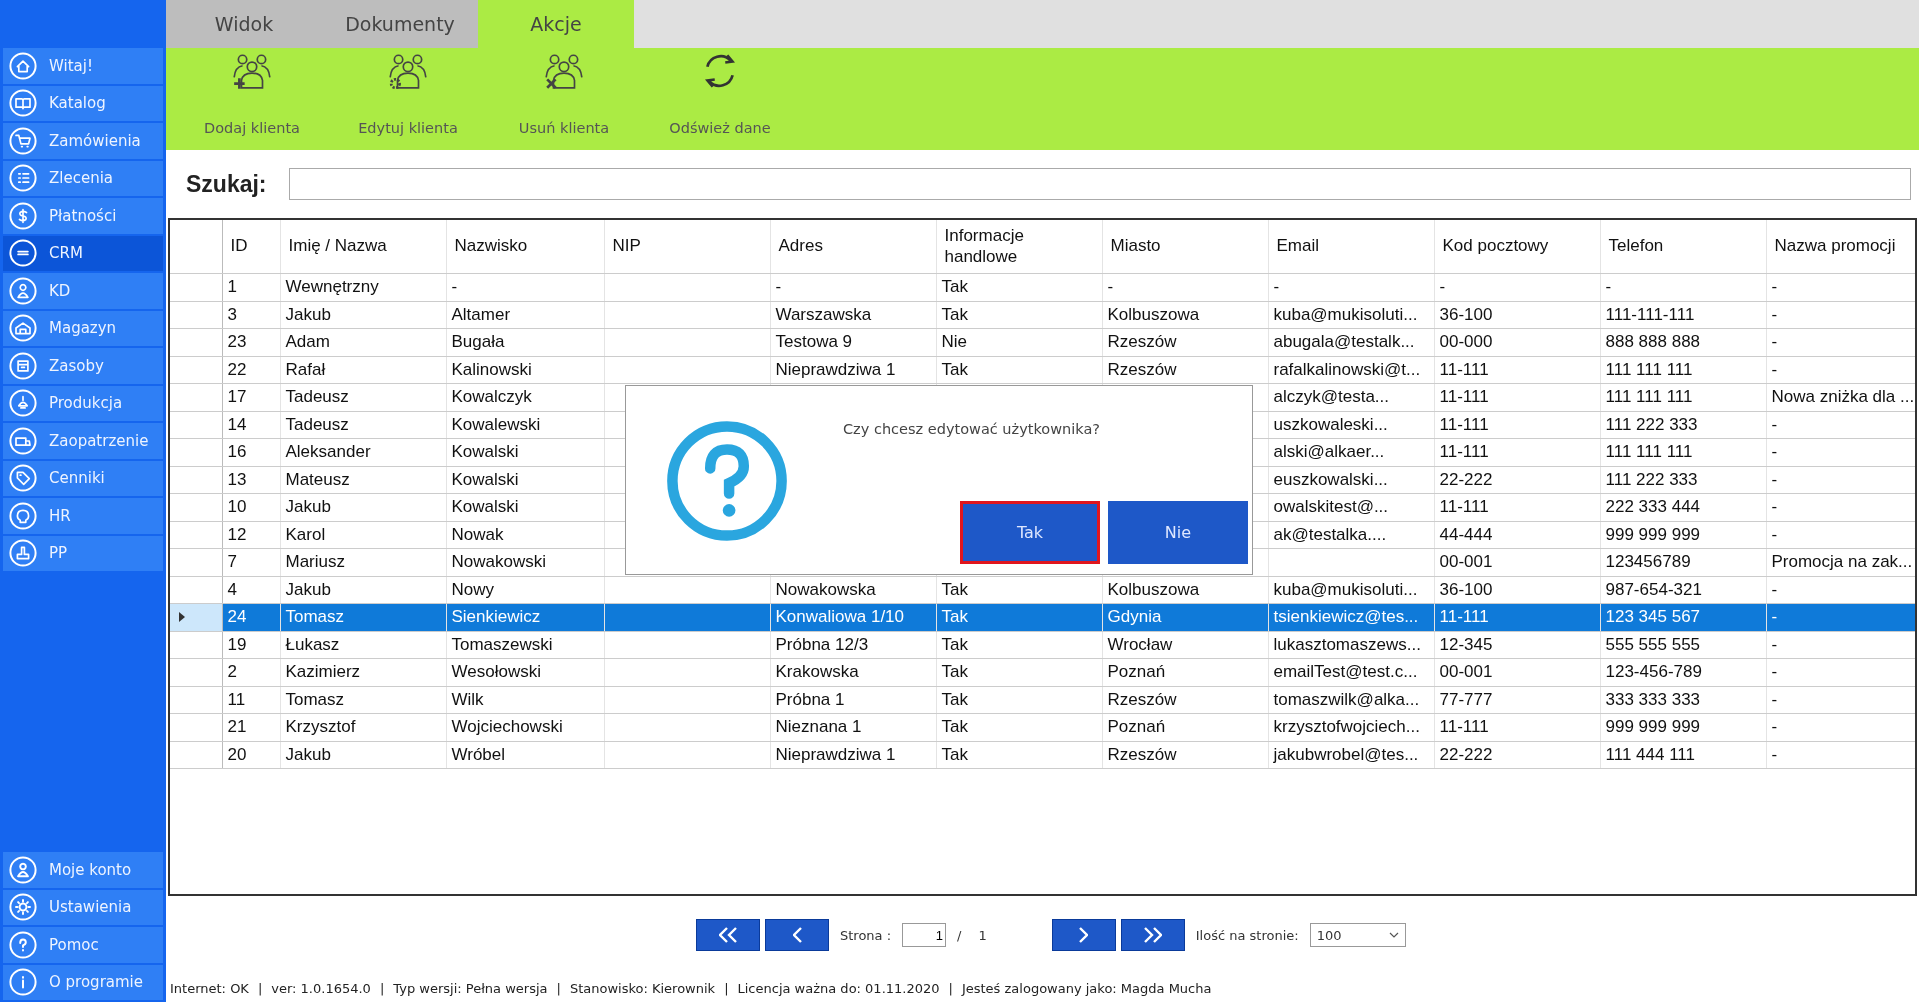  Describe the element at coordinates (251, 247) in the screenshot. I see `column-header: ID` at that location.